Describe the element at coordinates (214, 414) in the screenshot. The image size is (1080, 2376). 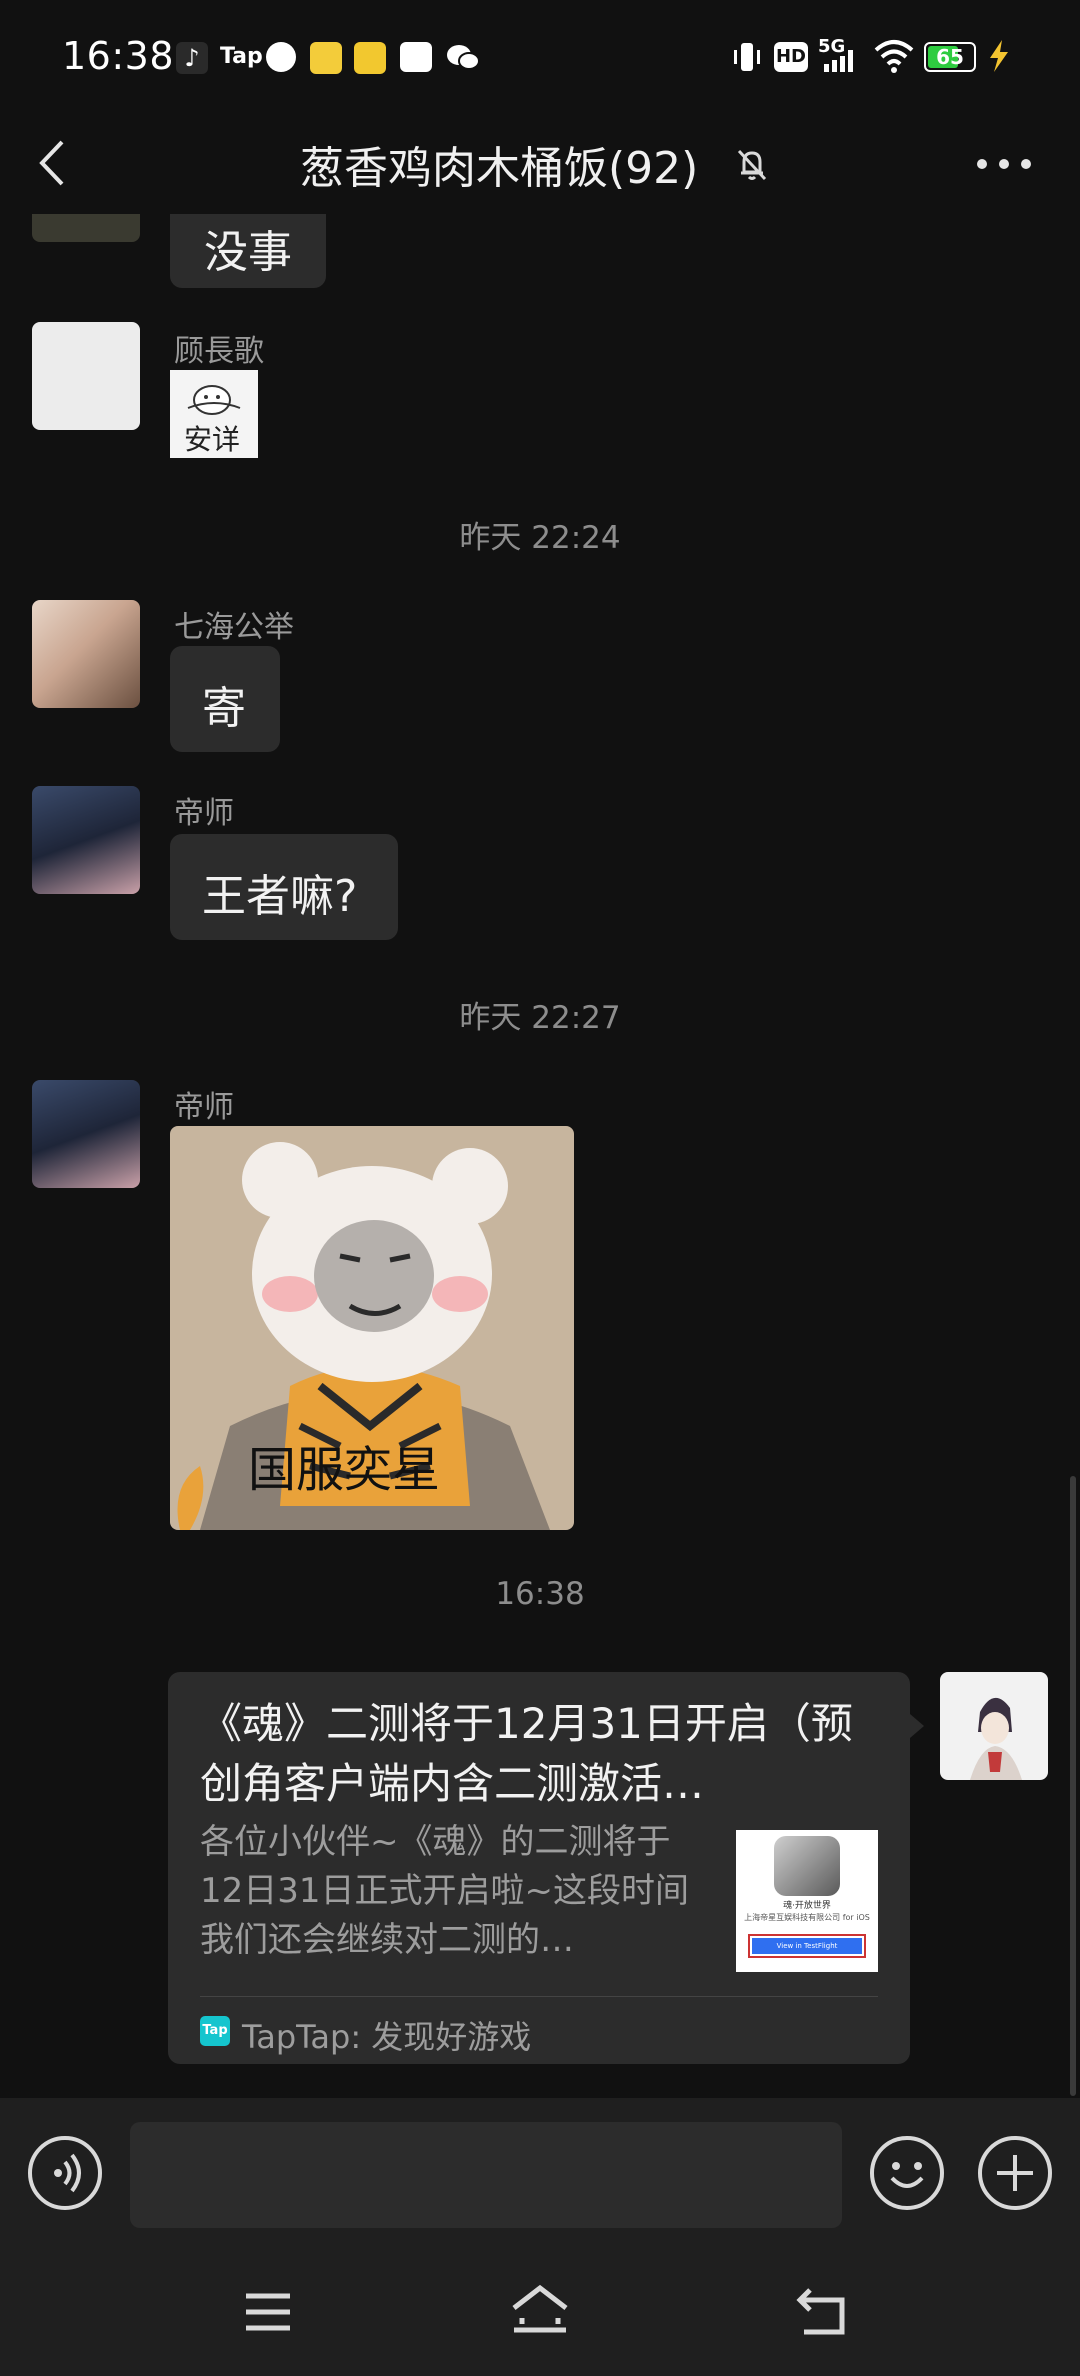
I see `sticker-image: 安详` at that location.